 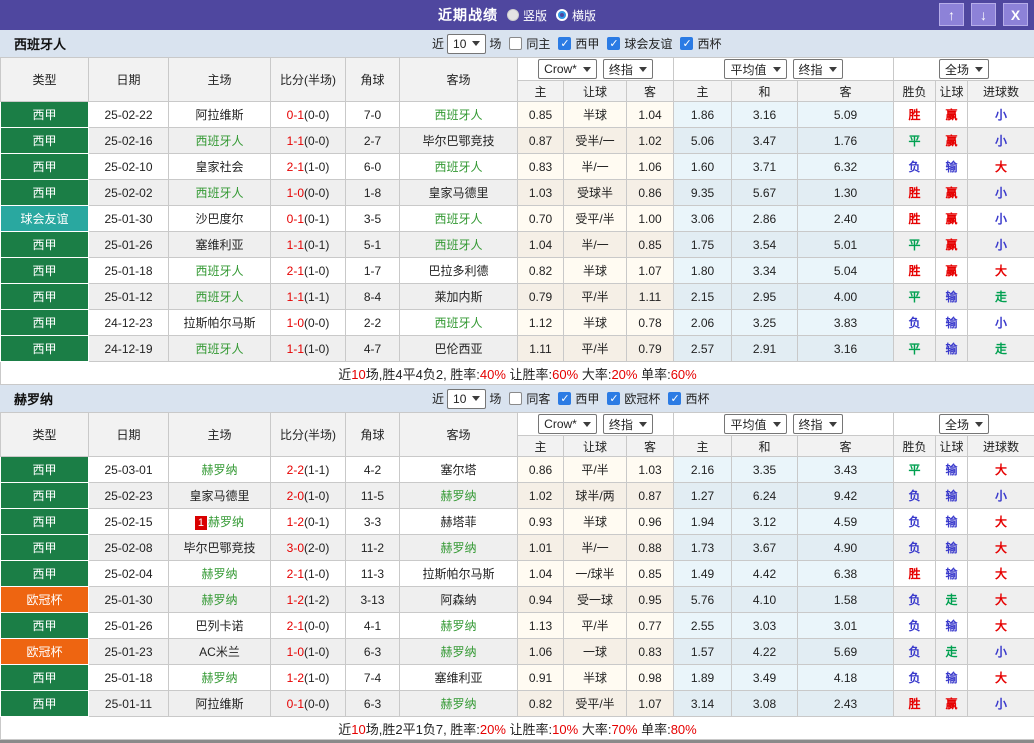 I want to click on home-team: AC米兰, so click(x=220, y=652).